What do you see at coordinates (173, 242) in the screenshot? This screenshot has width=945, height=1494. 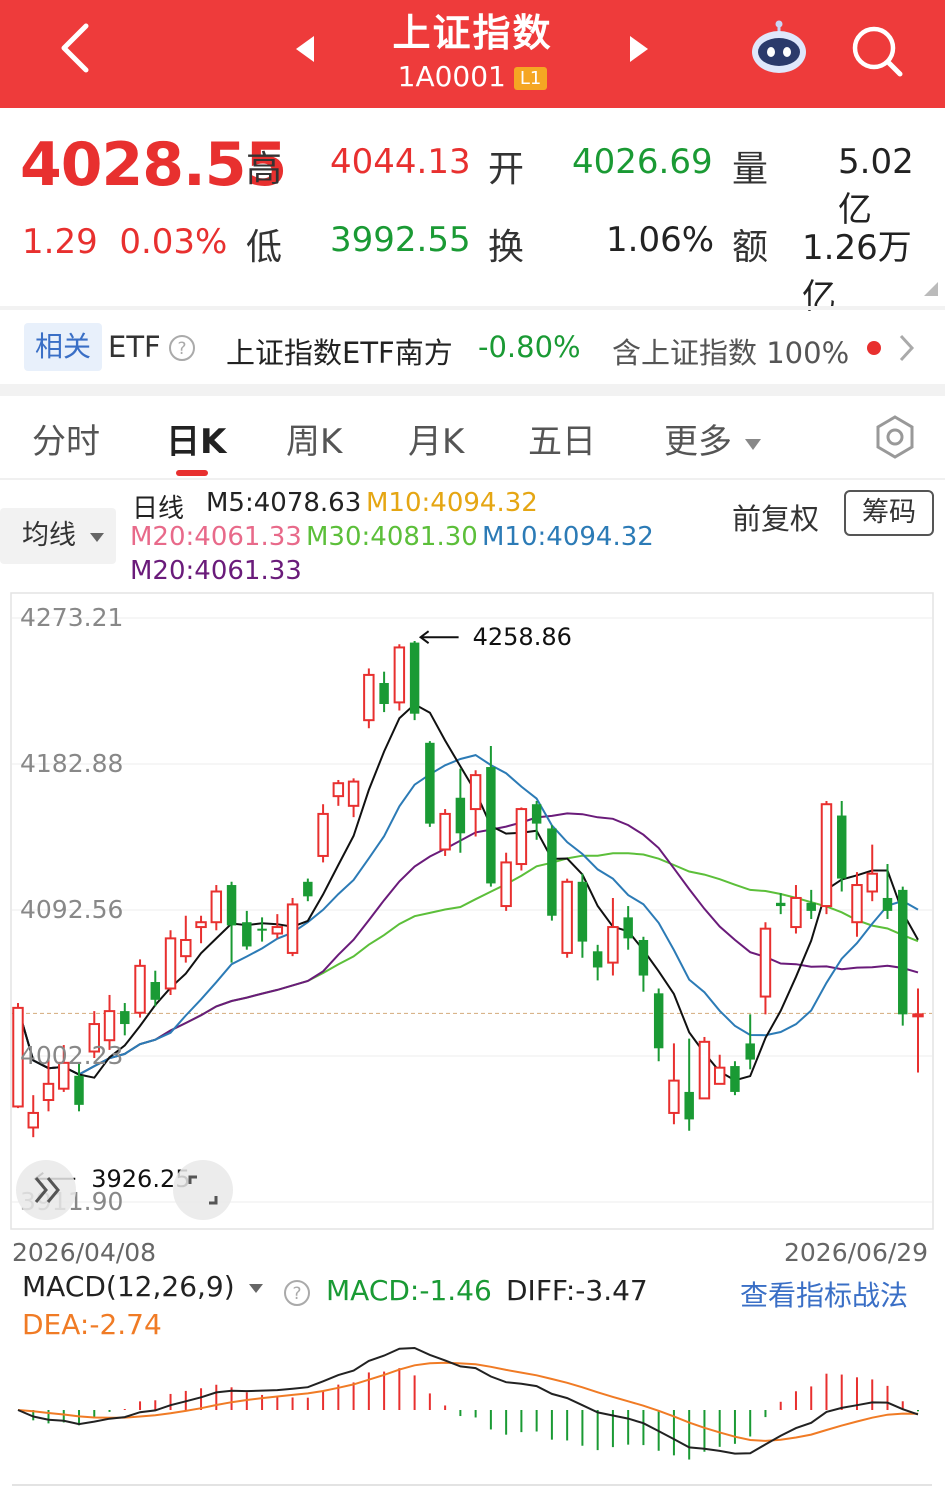 I see `change-percent: 0.03%` at bounding box center [173, 242].